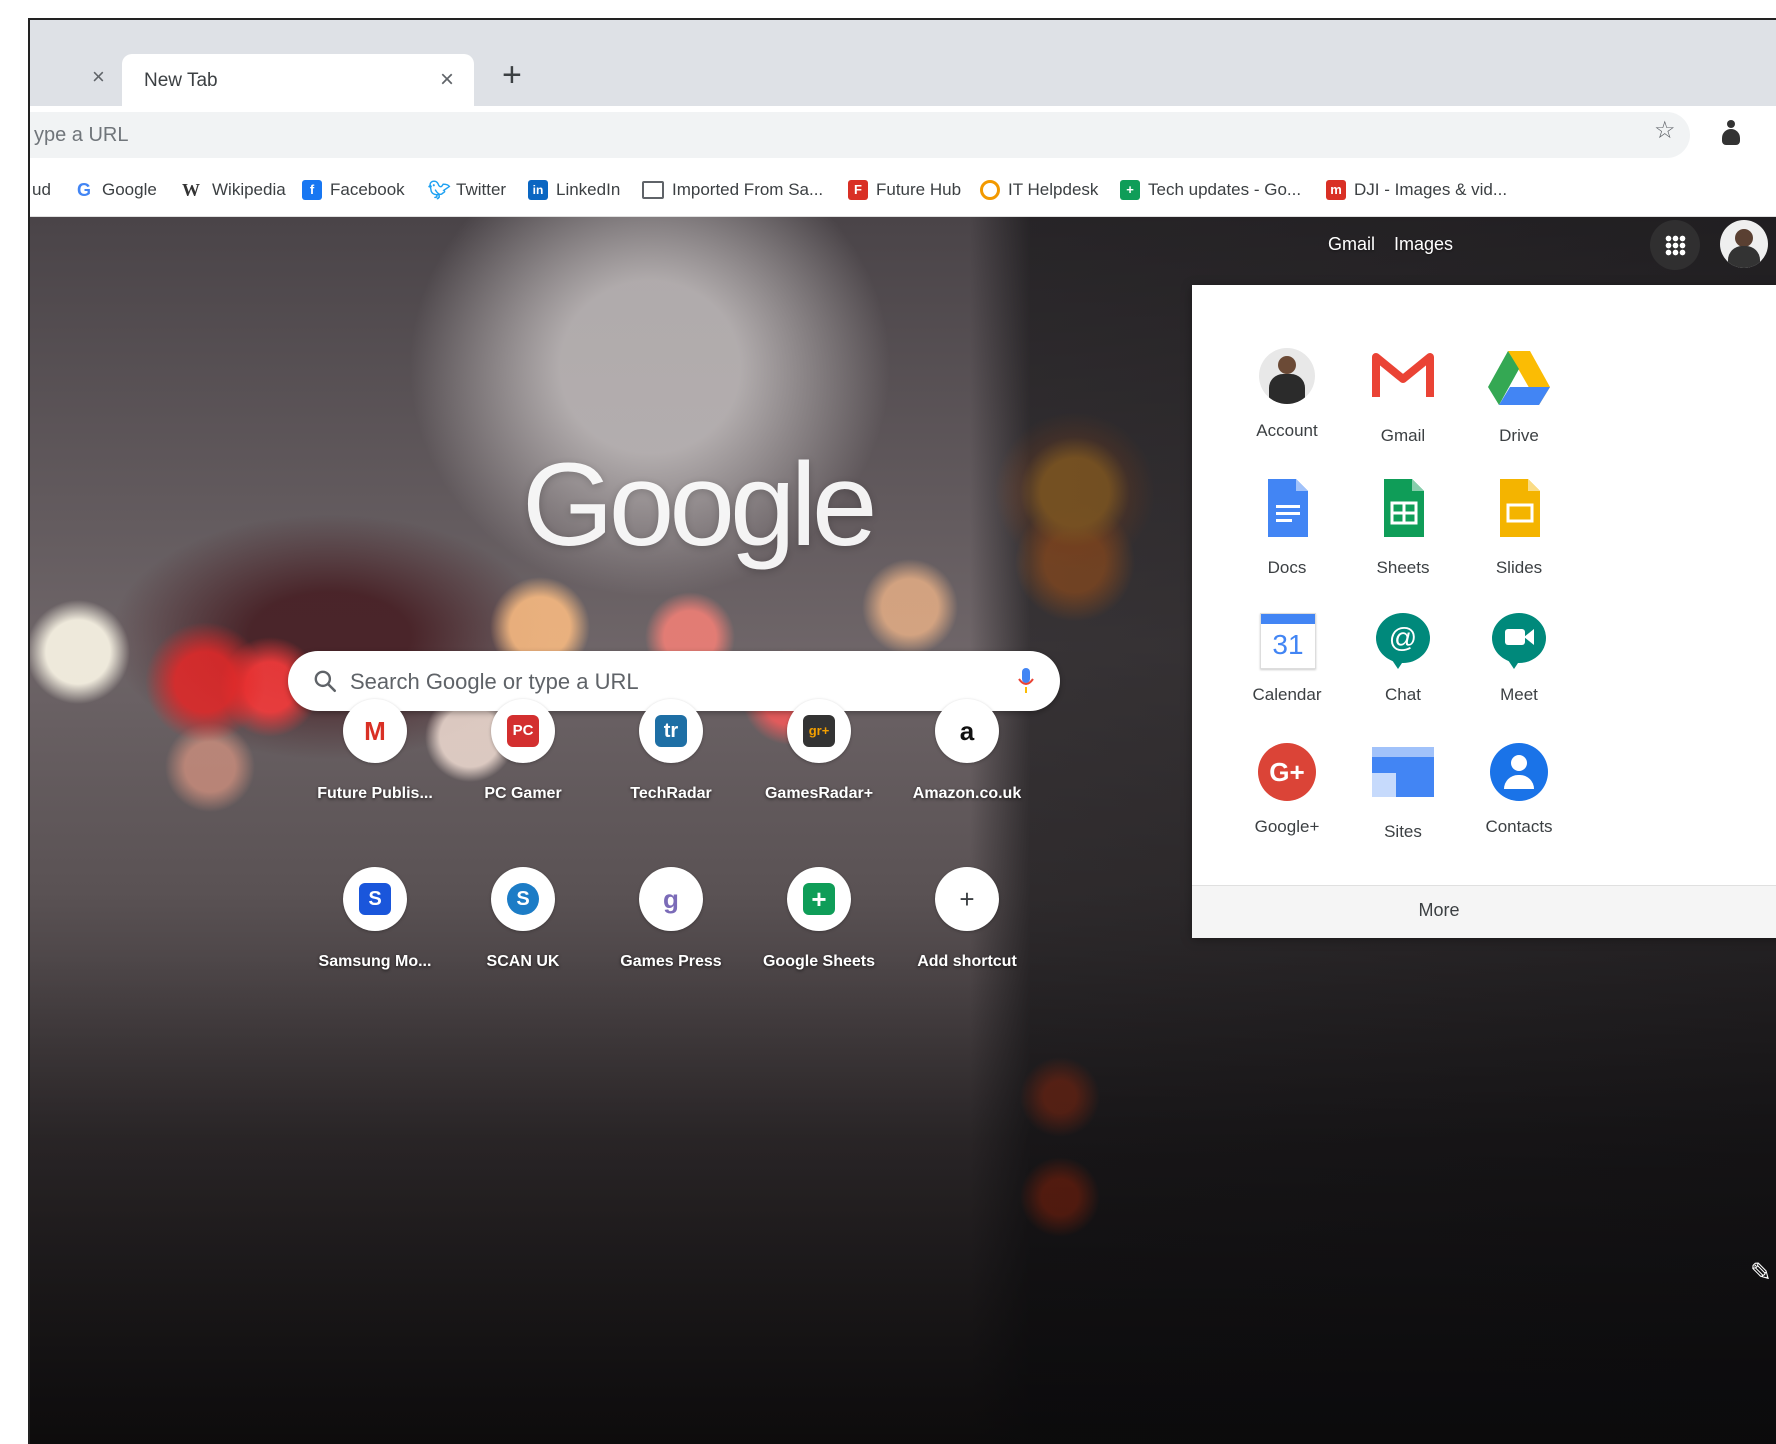 The height and width of the screenshot is (1444, 1776). I want to click on app-label: Account, so click(1287, 430).